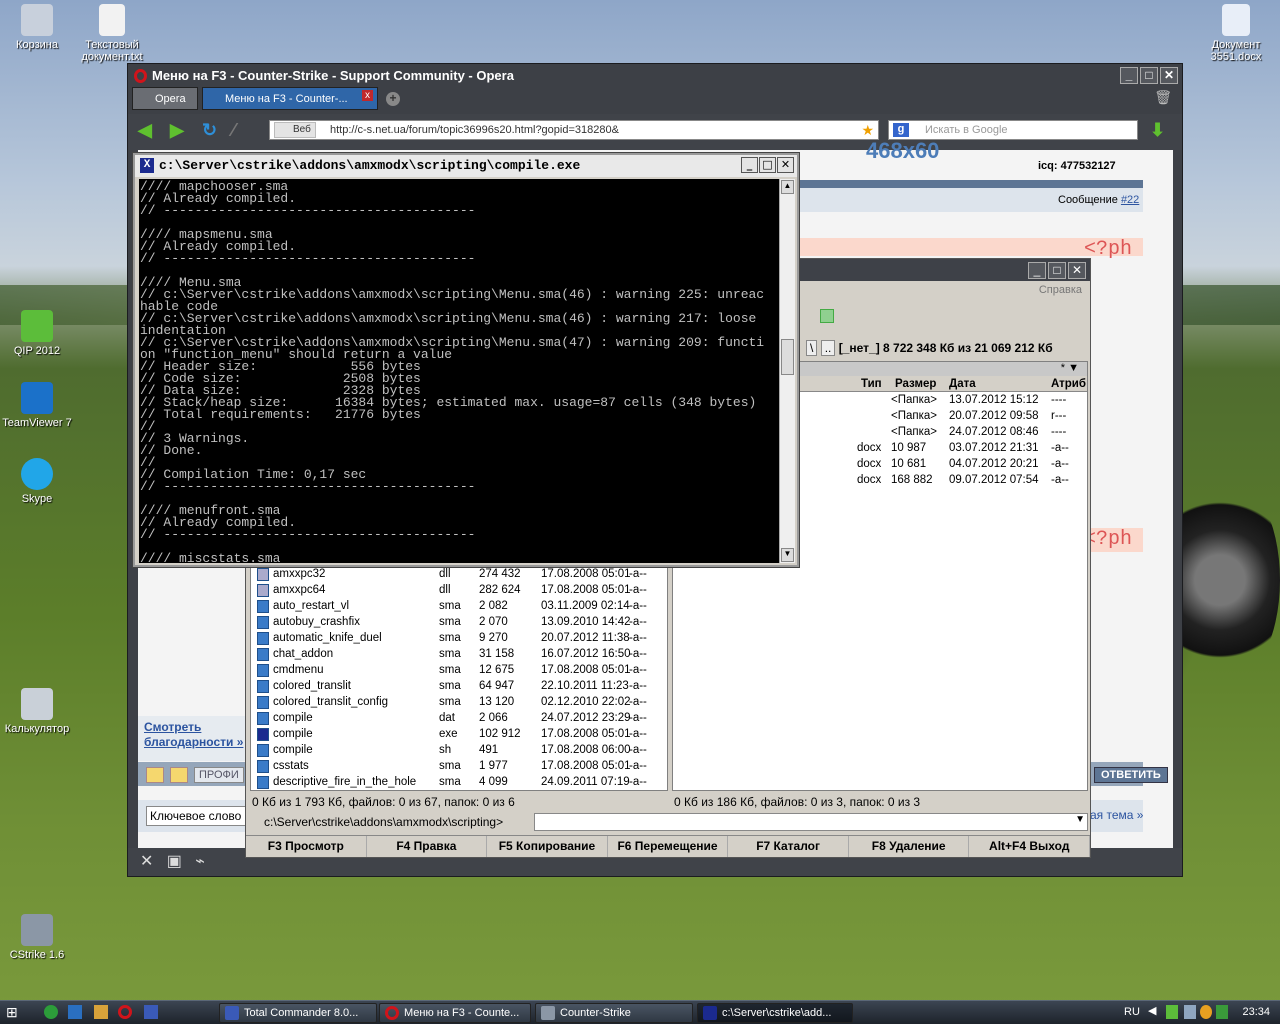  Describe the element at coordinates (1070, 368) in the screenshot. I see `filter-chevron-icon: * ▼` at that location.